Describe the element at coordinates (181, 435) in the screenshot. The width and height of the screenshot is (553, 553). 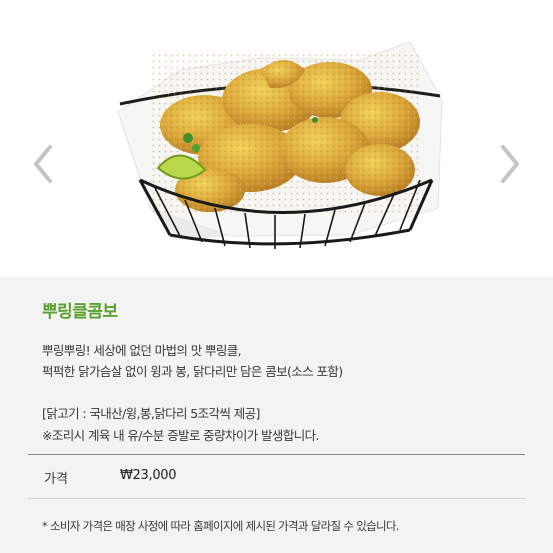
I see `product-weight-note: ※조리시 계육 내 유/수분 증발로 중량차이가 발생합니다.` at that location.